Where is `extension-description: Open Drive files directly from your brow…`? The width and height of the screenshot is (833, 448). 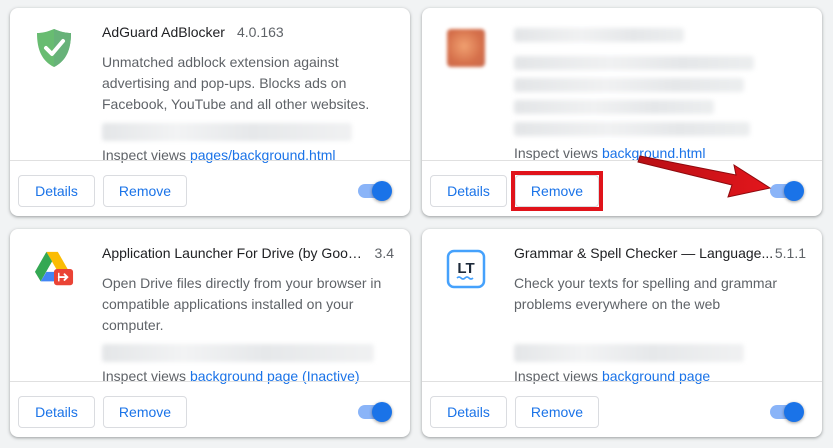
extension-description: Open Drive files directly from your brow… is located at coordinates (242, 304).